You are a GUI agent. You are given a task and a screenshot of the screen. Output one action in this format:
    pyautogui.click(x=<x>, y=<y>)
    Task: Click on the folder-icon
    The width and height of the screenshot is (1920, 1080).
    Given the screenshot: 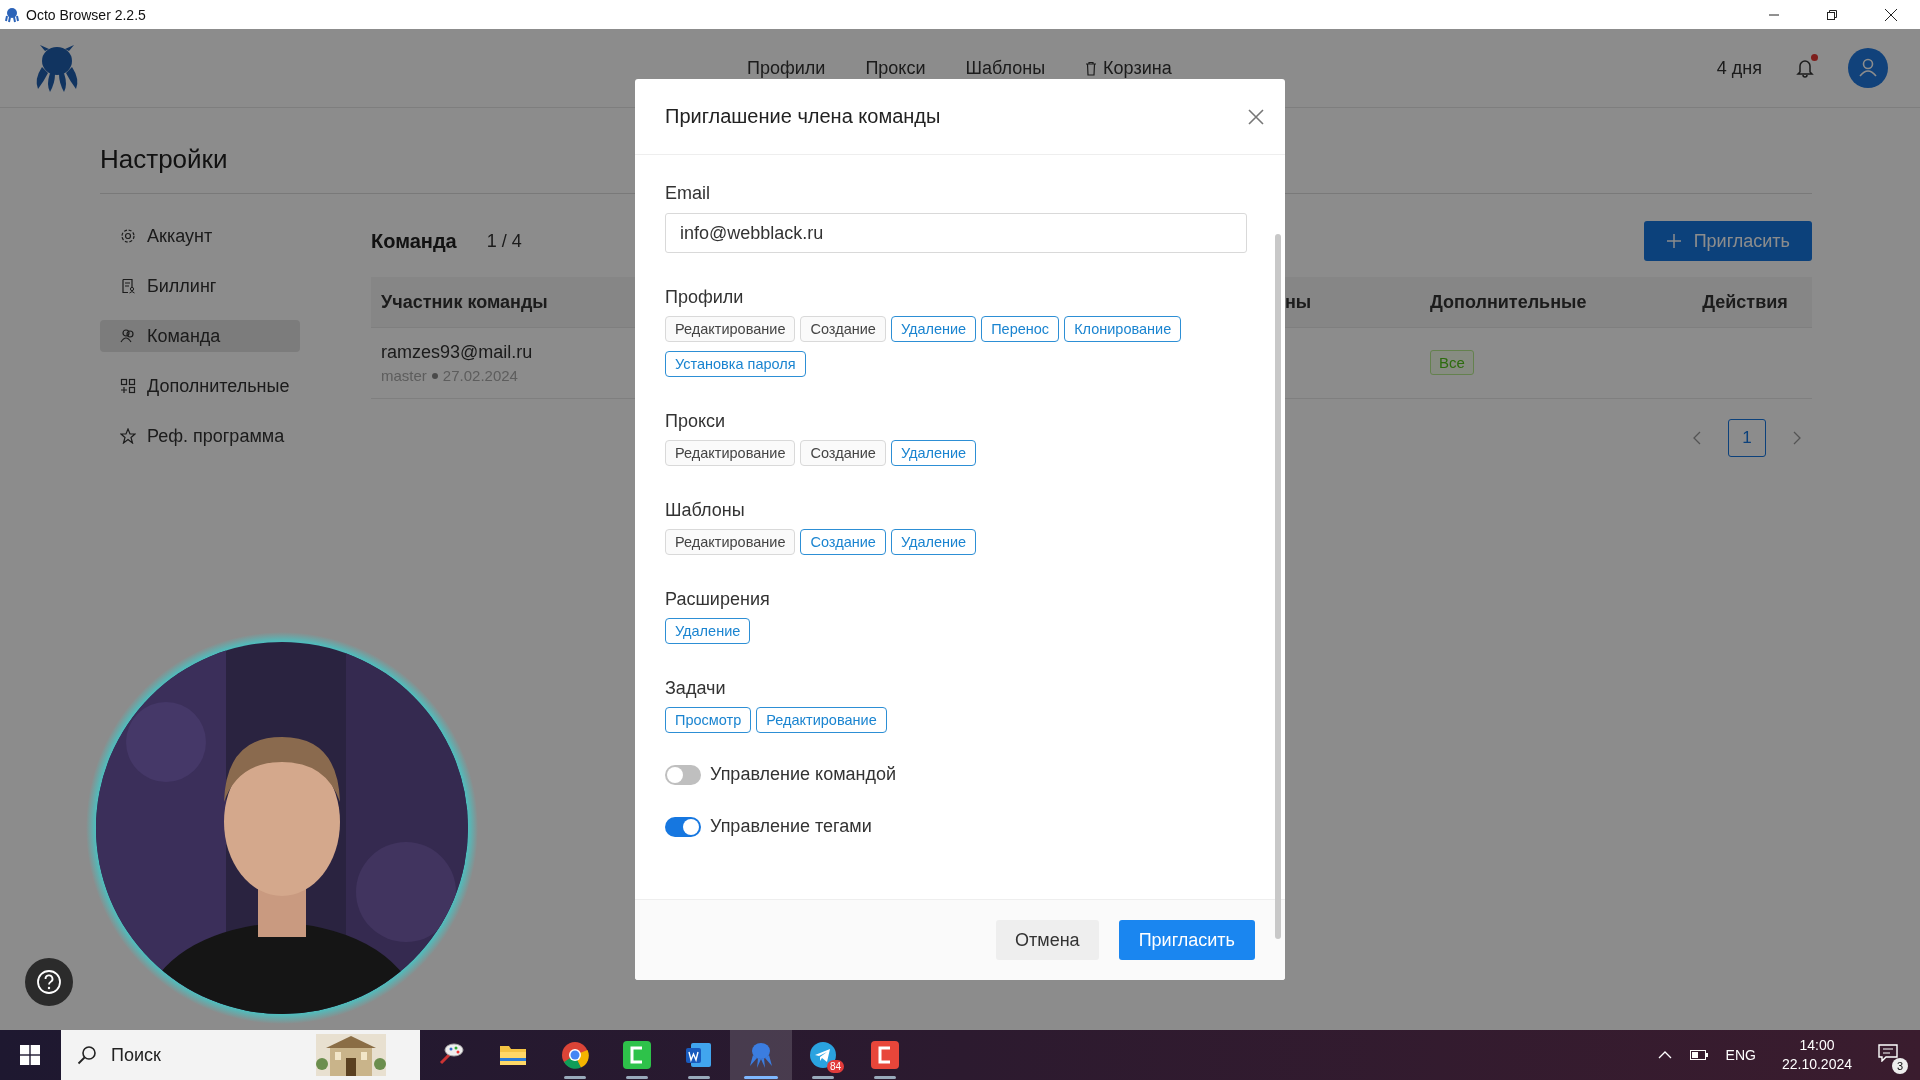 What is the action you would take?
    pyautogui.click(x=513, y=1055)
    